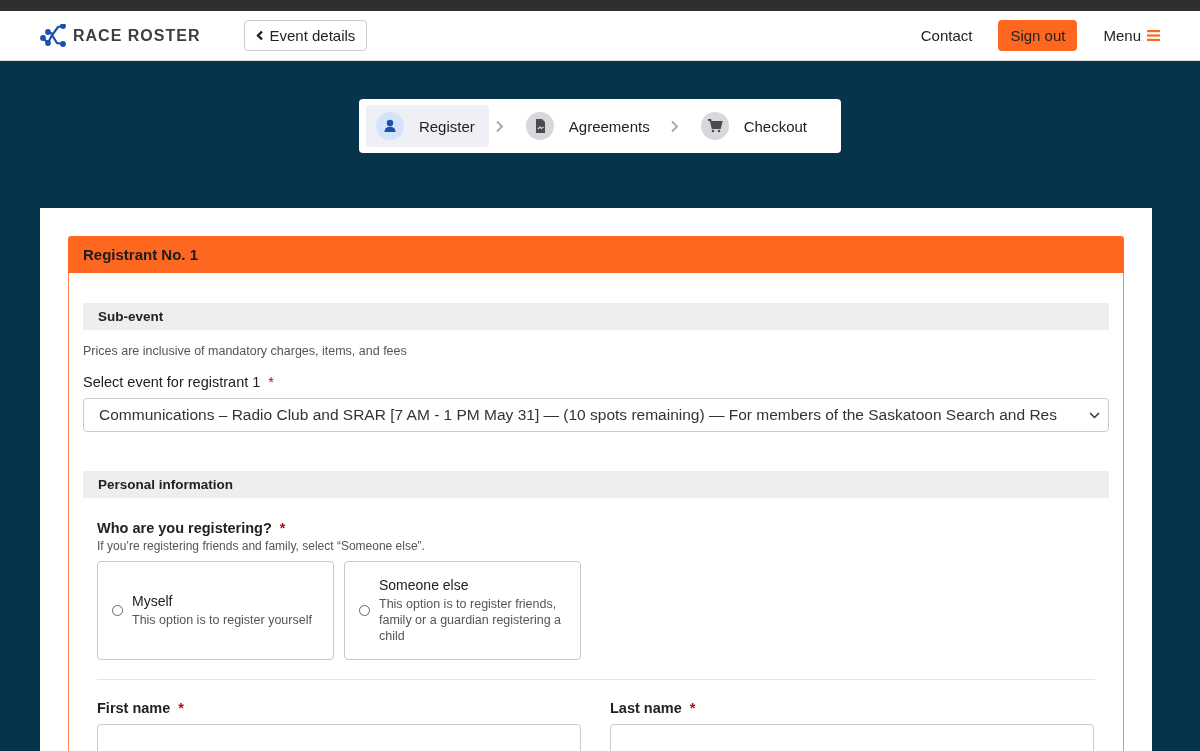 The height and width of the screenshot is (751, 1200). I want to click on document-icon, so click(539, 126).